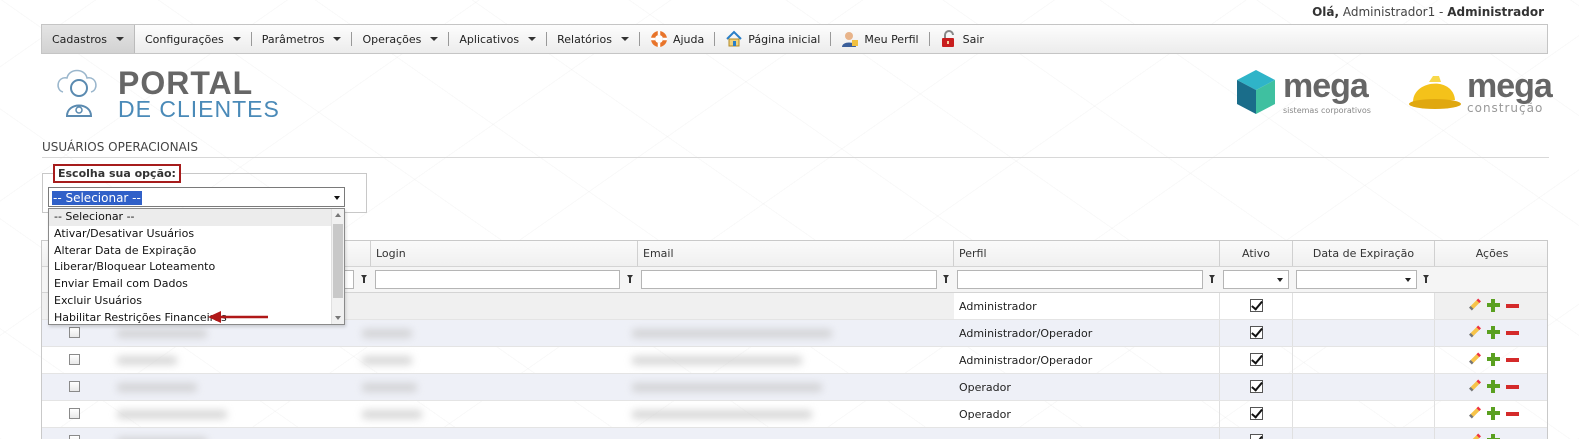 The width and height of the screenshot is (1579, 439). What do you see at coordinates (497, 39) in the screenshot?
I see `menu-aplicativos: Aplicativos` at bounding box center [497, 39].